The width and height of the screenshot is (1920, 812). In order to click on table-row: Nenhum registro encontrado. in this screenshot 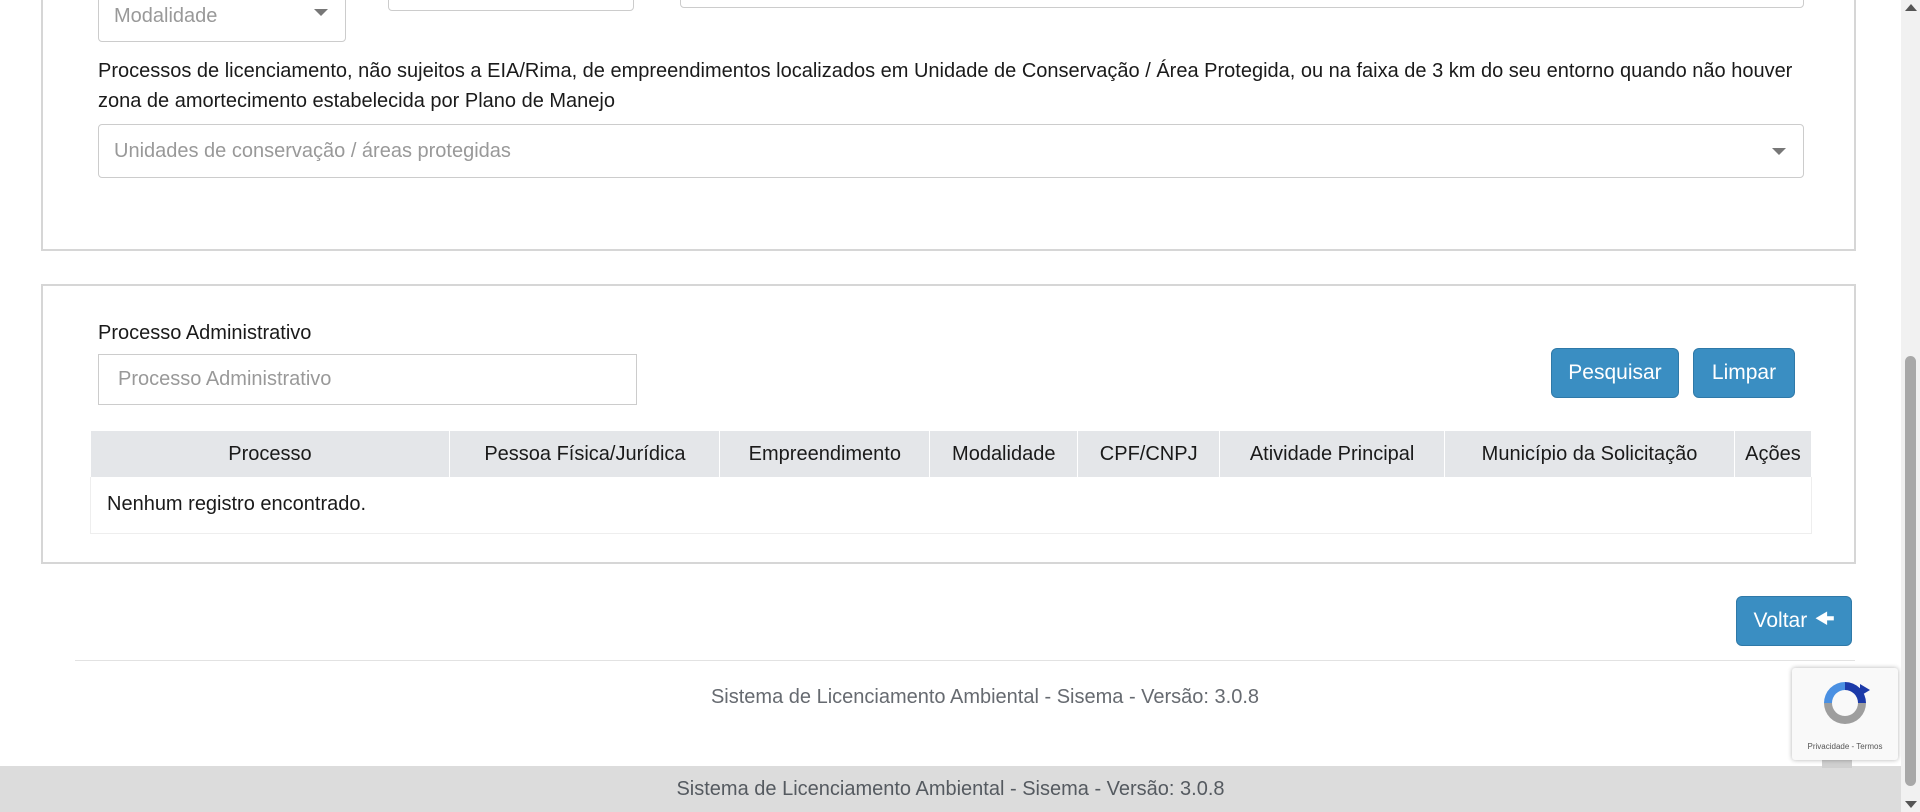, I will do `click(951, 505)`.